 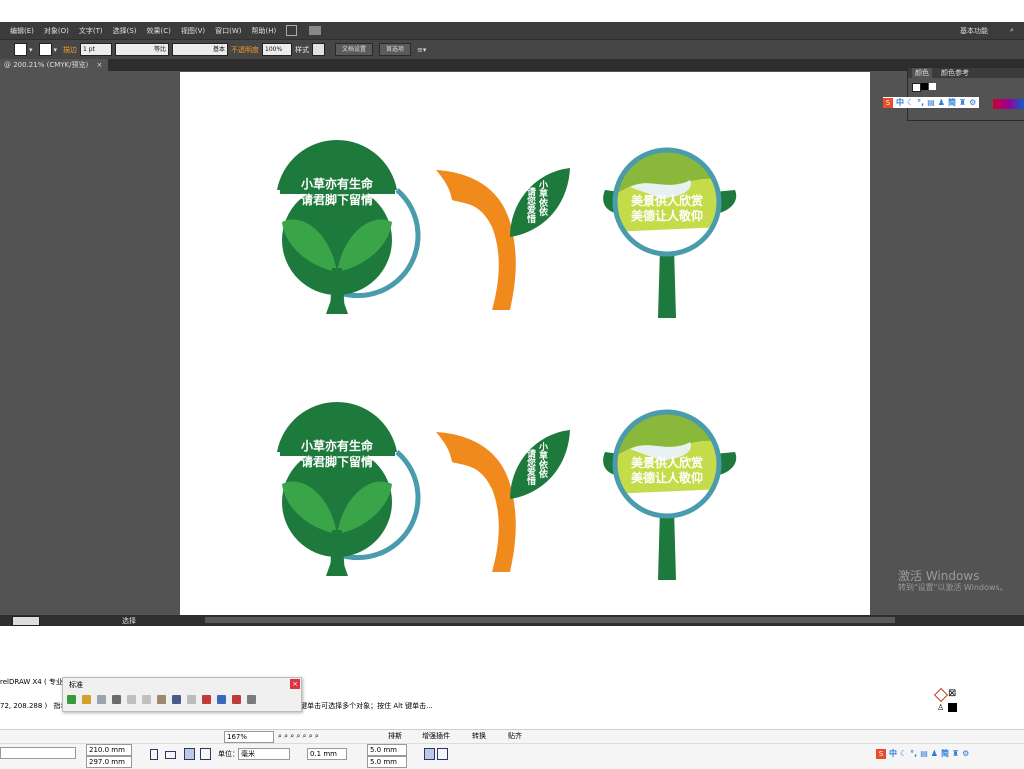 I want to click on menu-edit: 编辑(E), so click(x=22, y=31).